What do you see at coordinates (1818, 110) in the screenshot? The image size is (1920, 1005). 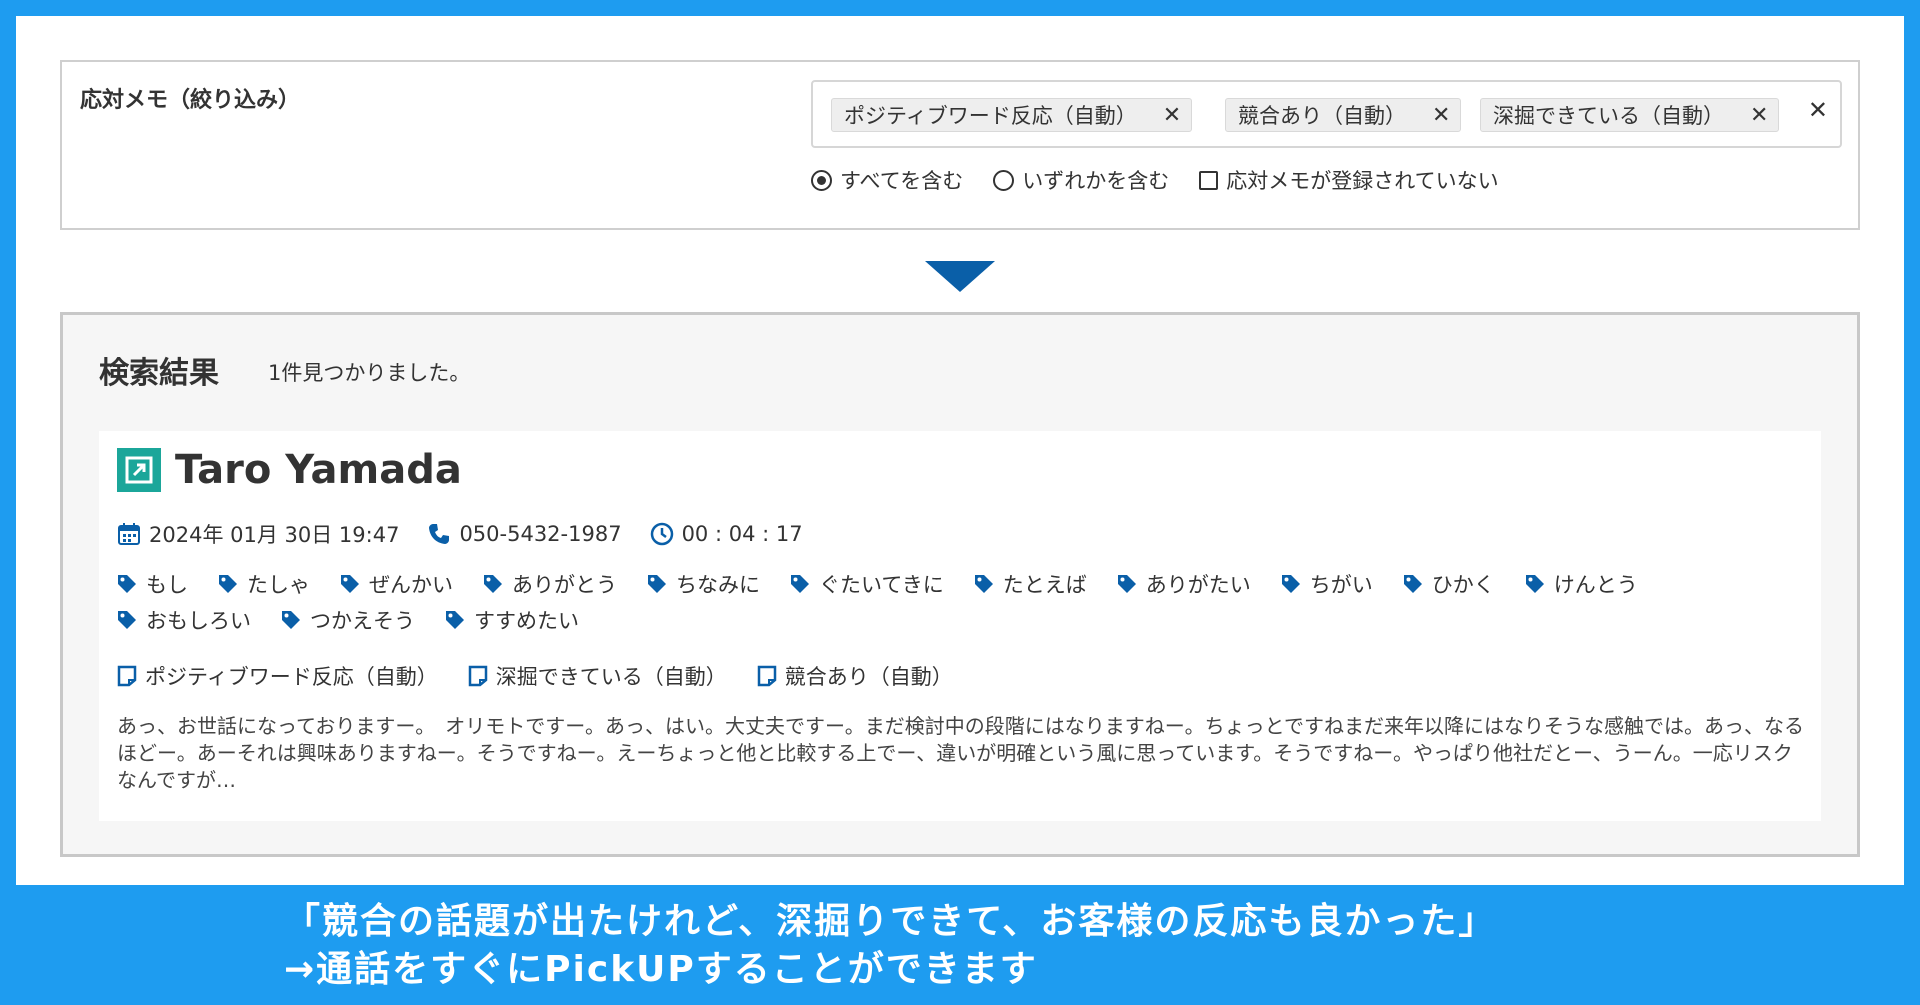 I see `clear-all-icon: ✕` at bounding box center [1818, 110].